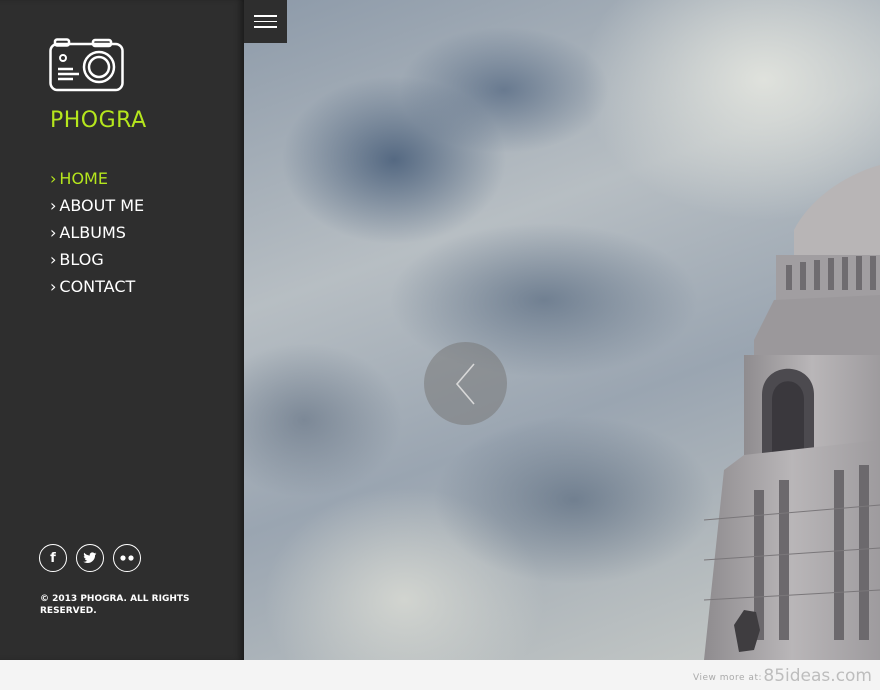 Image resolution: width=880 pixels, height=690 pixels. I want to click on hamburger-icon, so click(265, 21).